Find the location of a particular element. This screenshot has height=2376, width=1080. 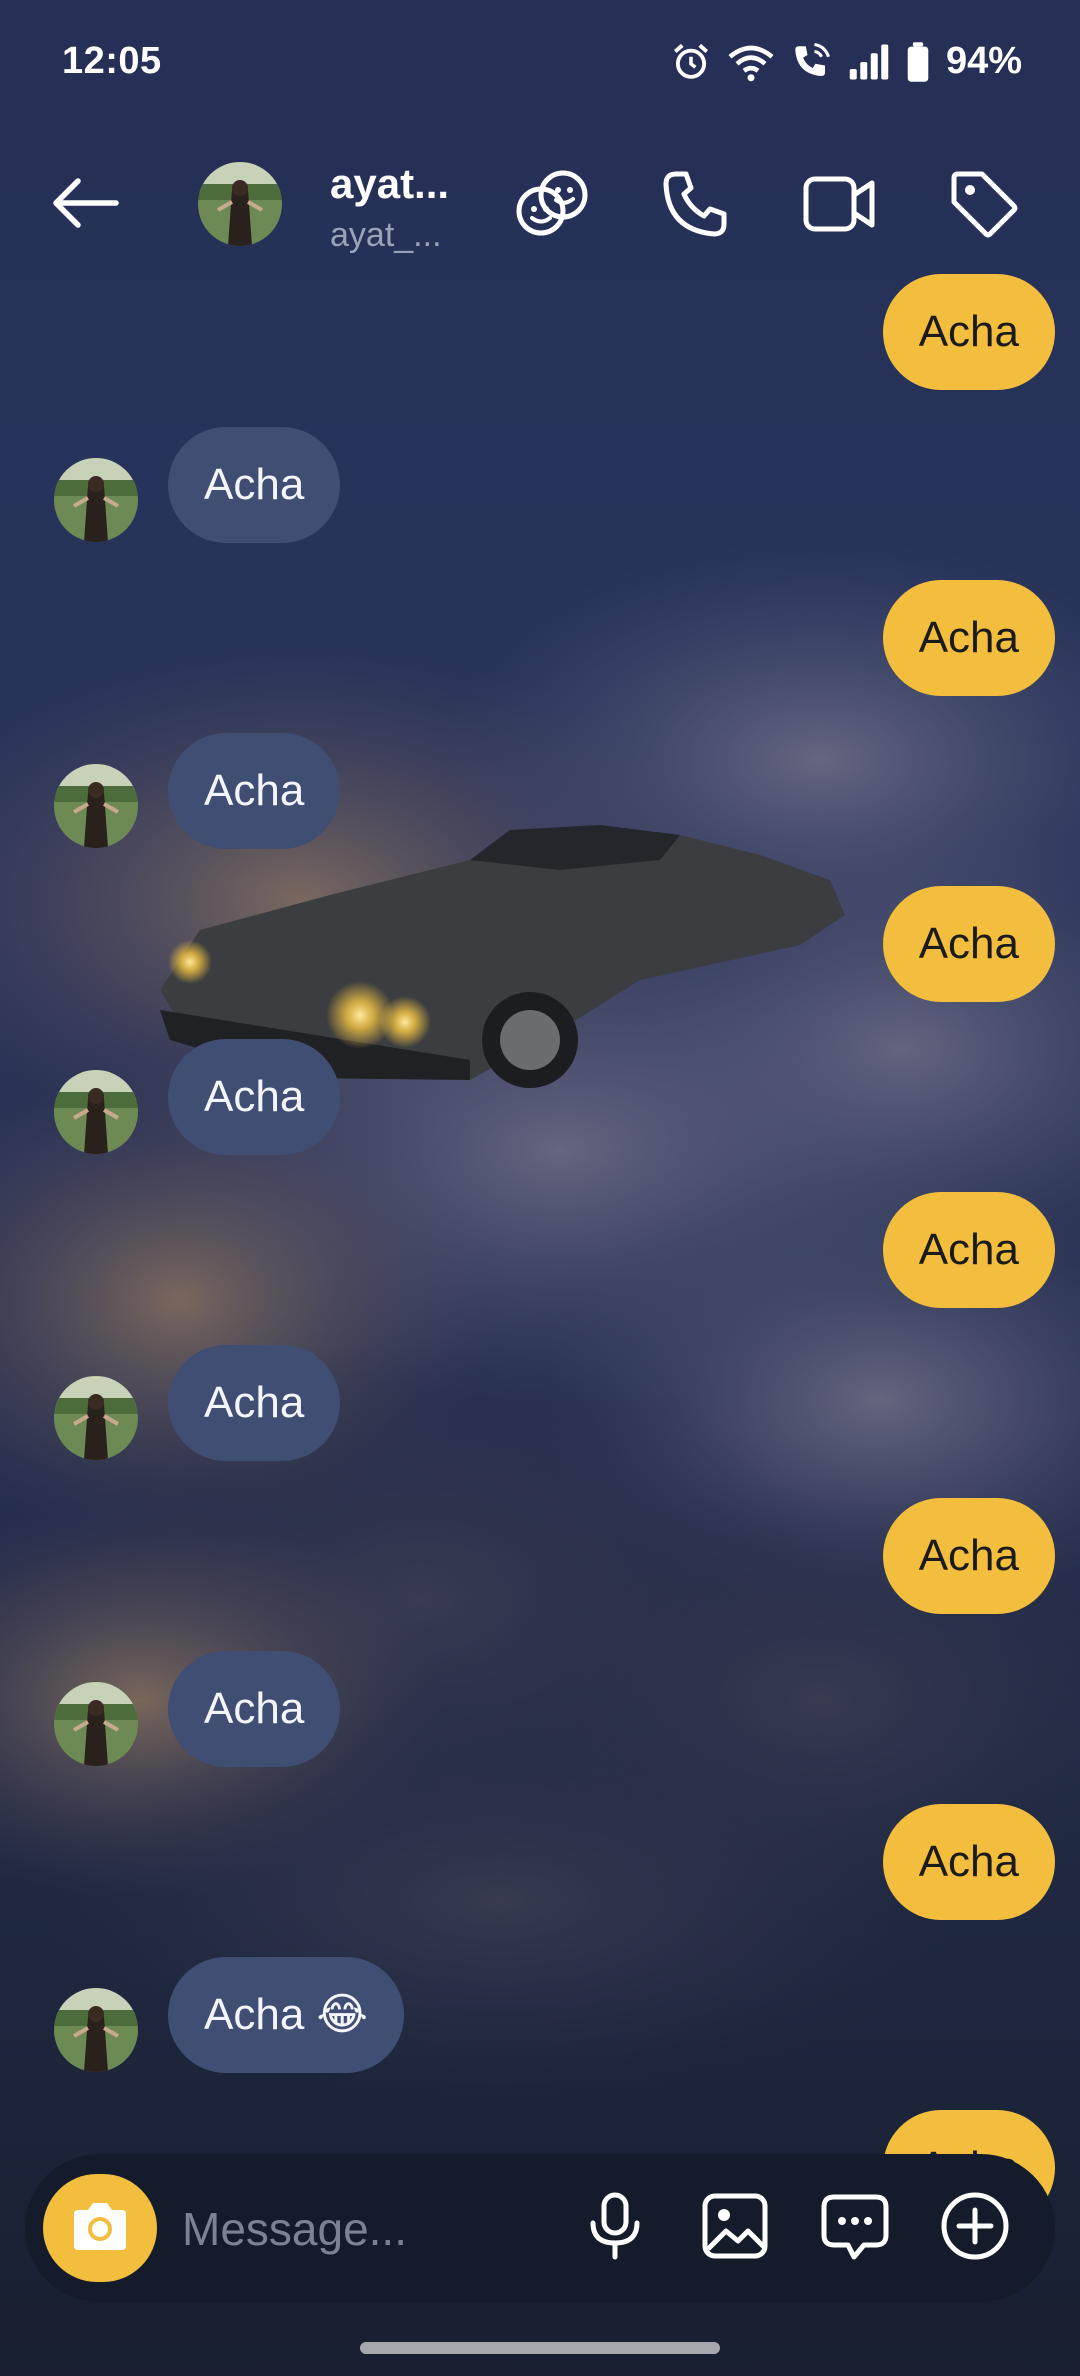

wifi-calling-icon is located at coordinates (811, 62).